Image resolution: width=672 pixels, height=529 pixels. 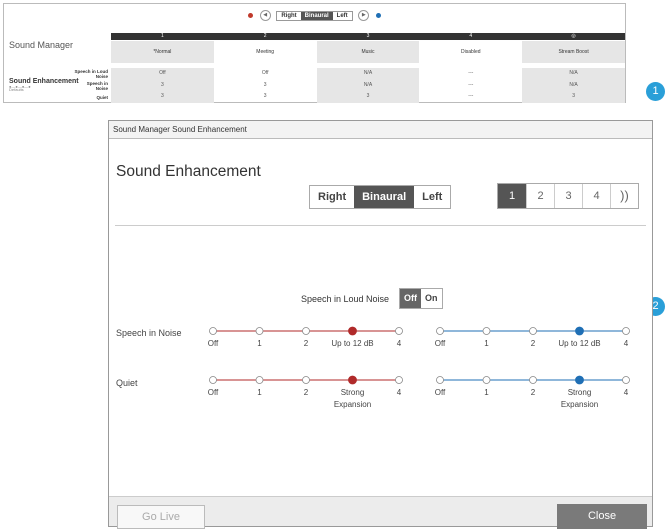 I want to click on program-number-header: 1 2 3 4 ◎, so click(x=368, y=36).